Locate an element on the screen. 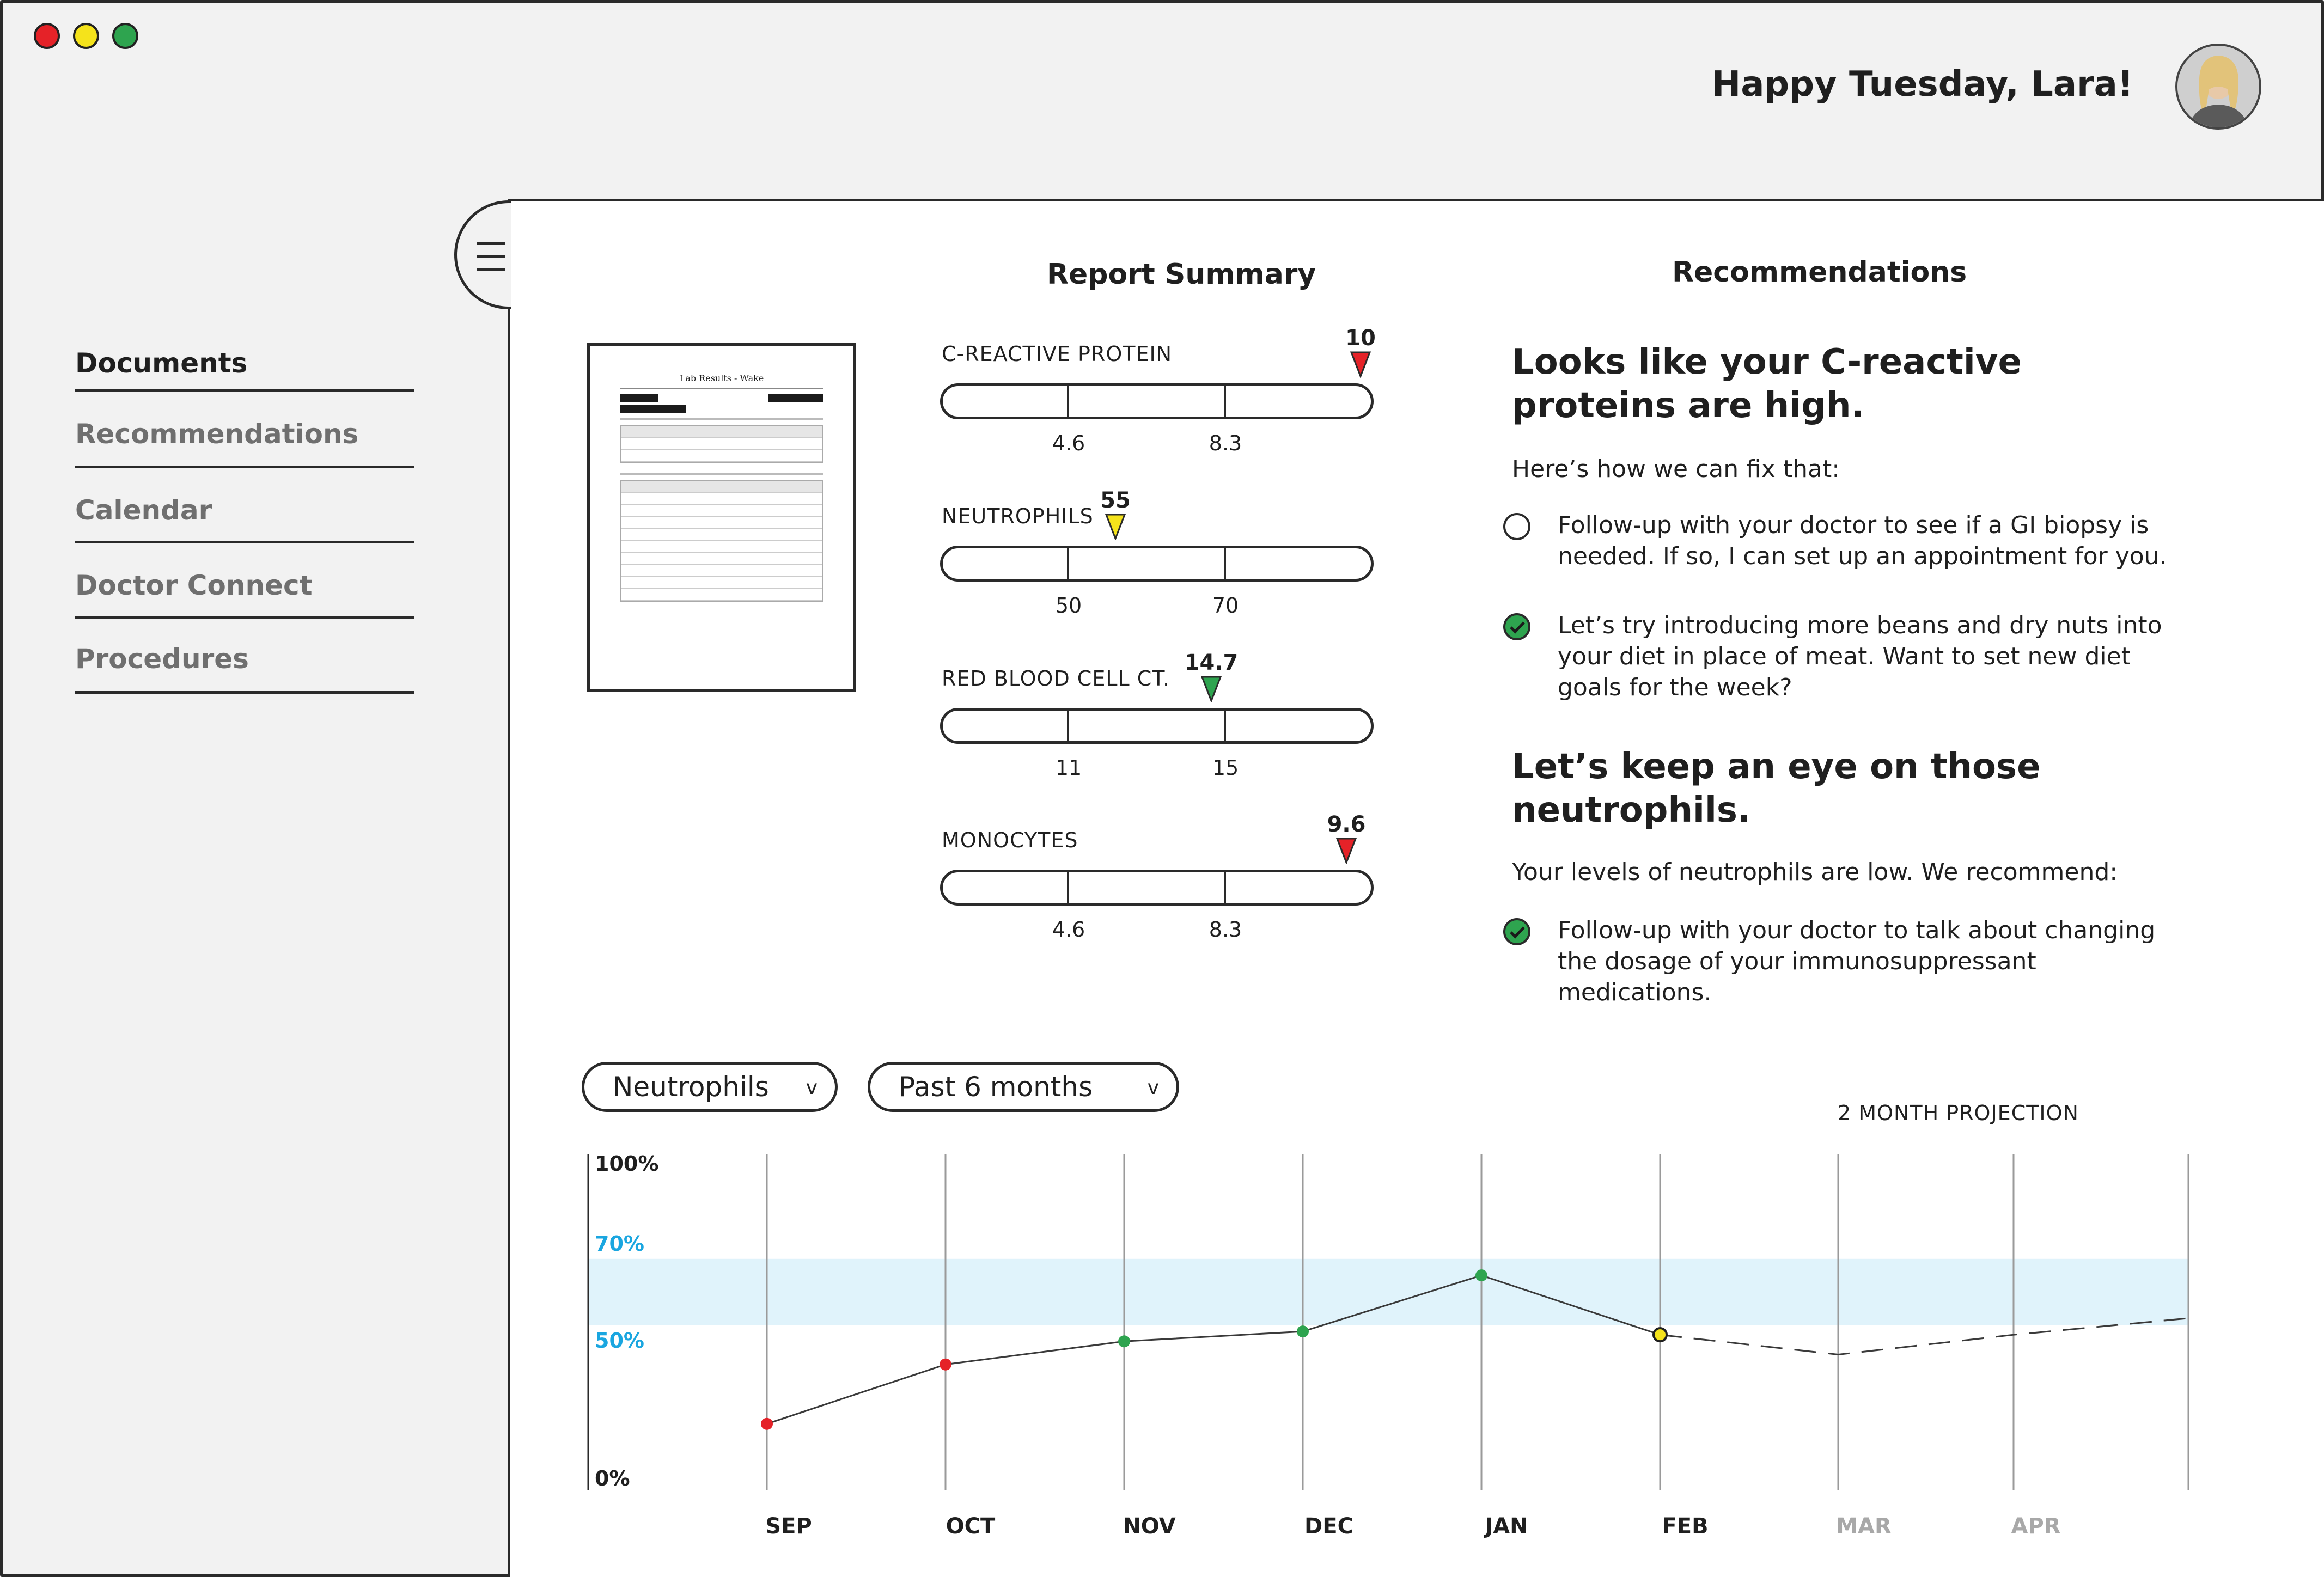  x-tick-label: SEP is located at coordinates (788, 1526).